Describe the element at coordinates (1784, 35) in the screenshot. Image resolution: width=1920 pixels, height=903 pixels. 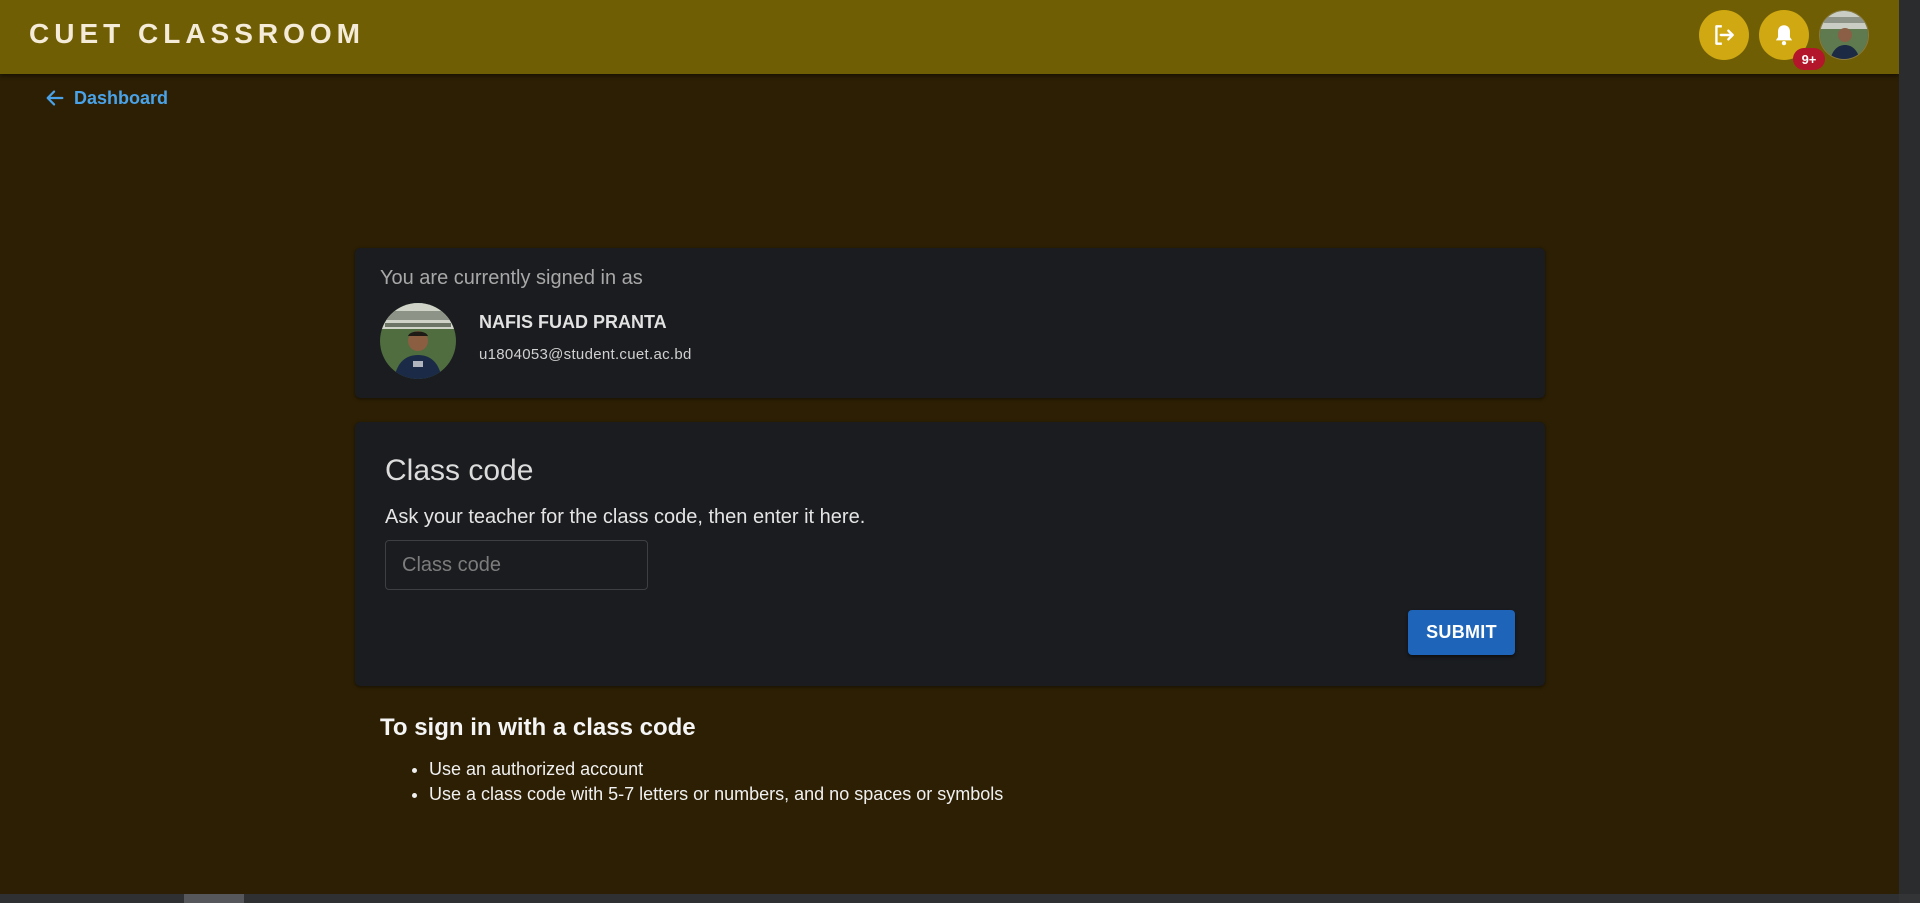
I see `bell-icon` at that location.